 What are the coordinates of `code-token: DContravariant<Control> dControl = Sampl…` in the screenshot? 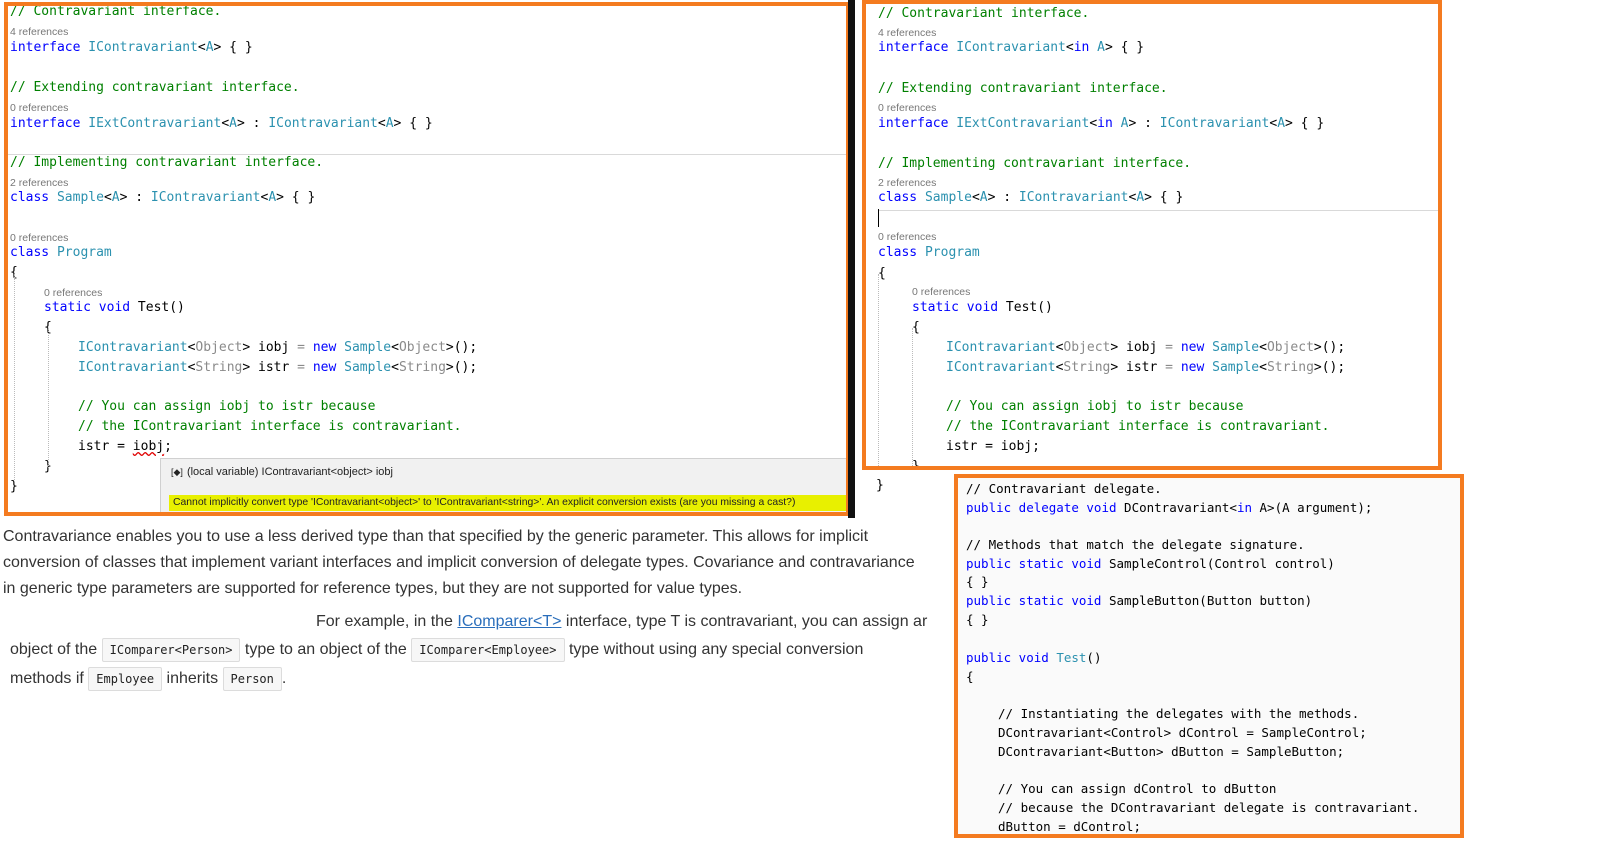 It's located at (1182, 732).